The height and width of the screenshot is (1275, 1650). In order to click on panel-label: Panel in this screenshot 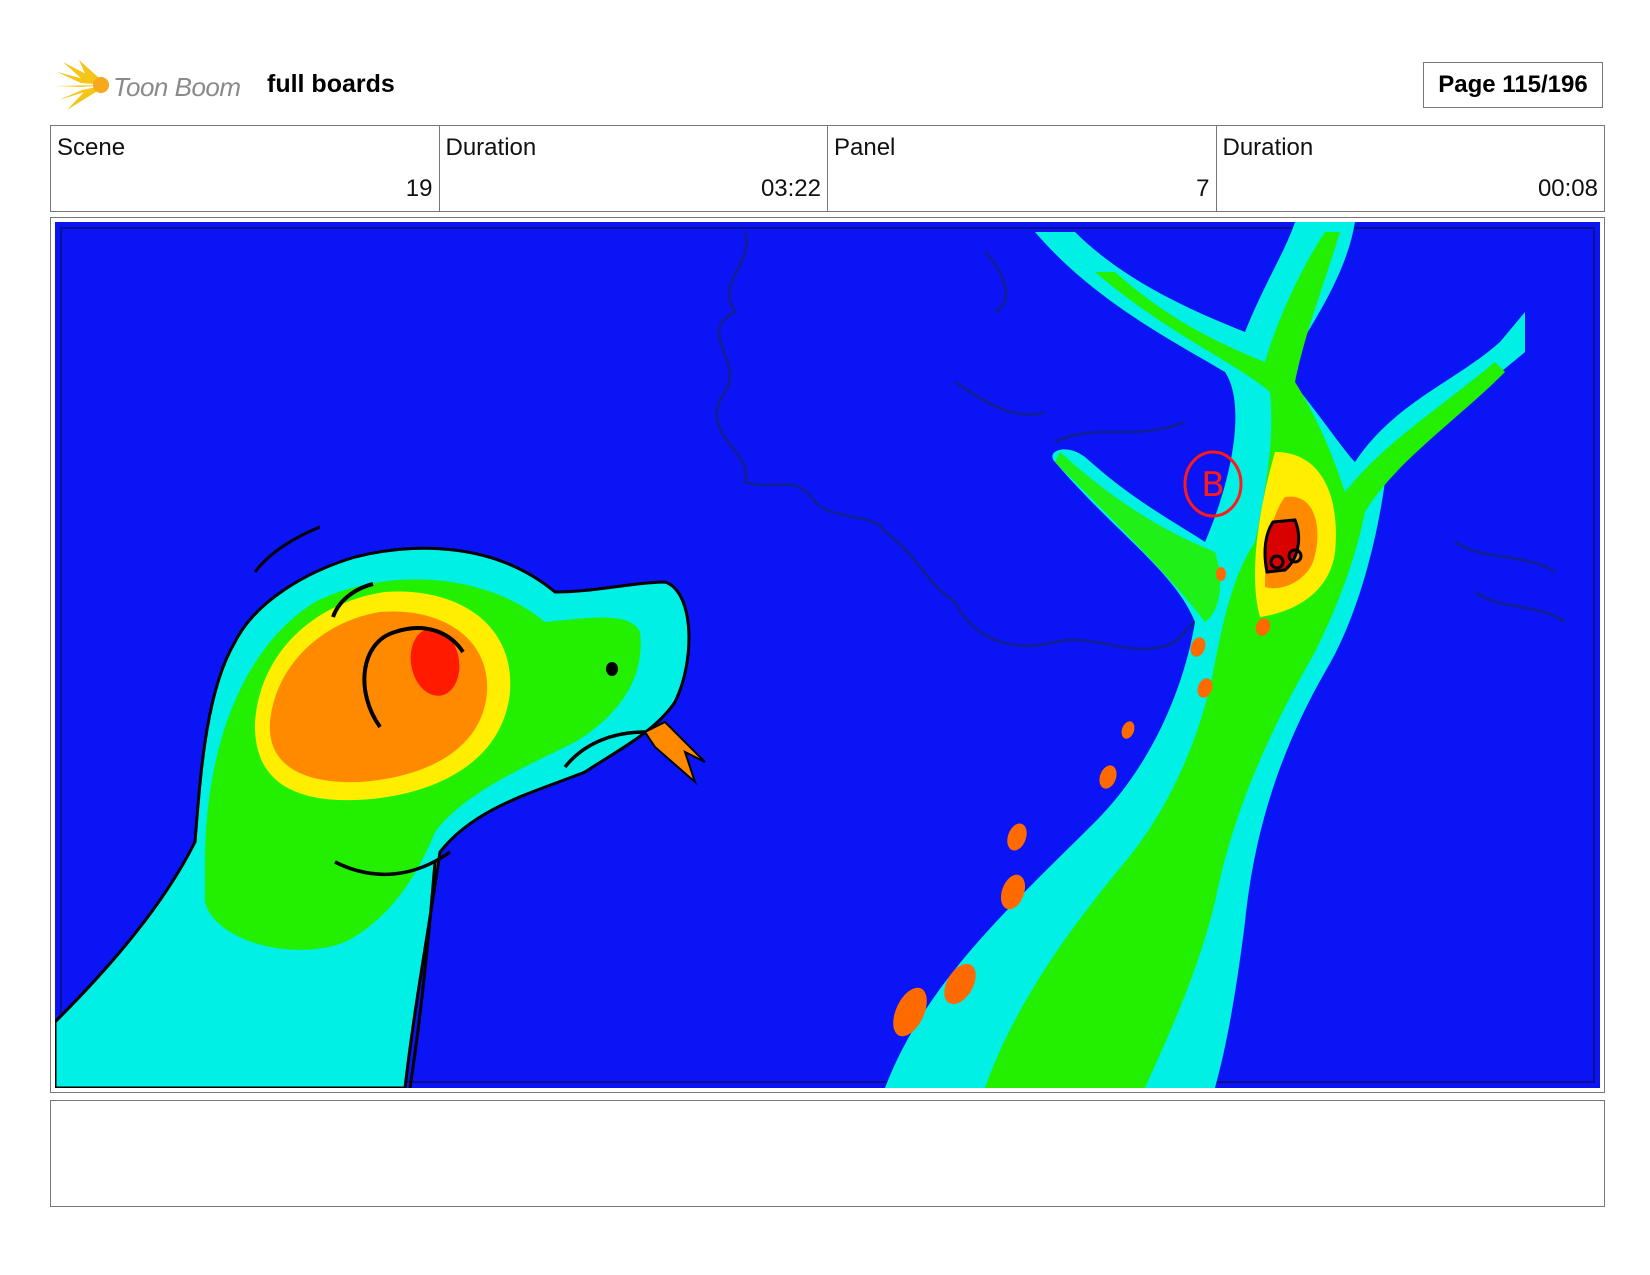, I will do `click(865, 147)`.